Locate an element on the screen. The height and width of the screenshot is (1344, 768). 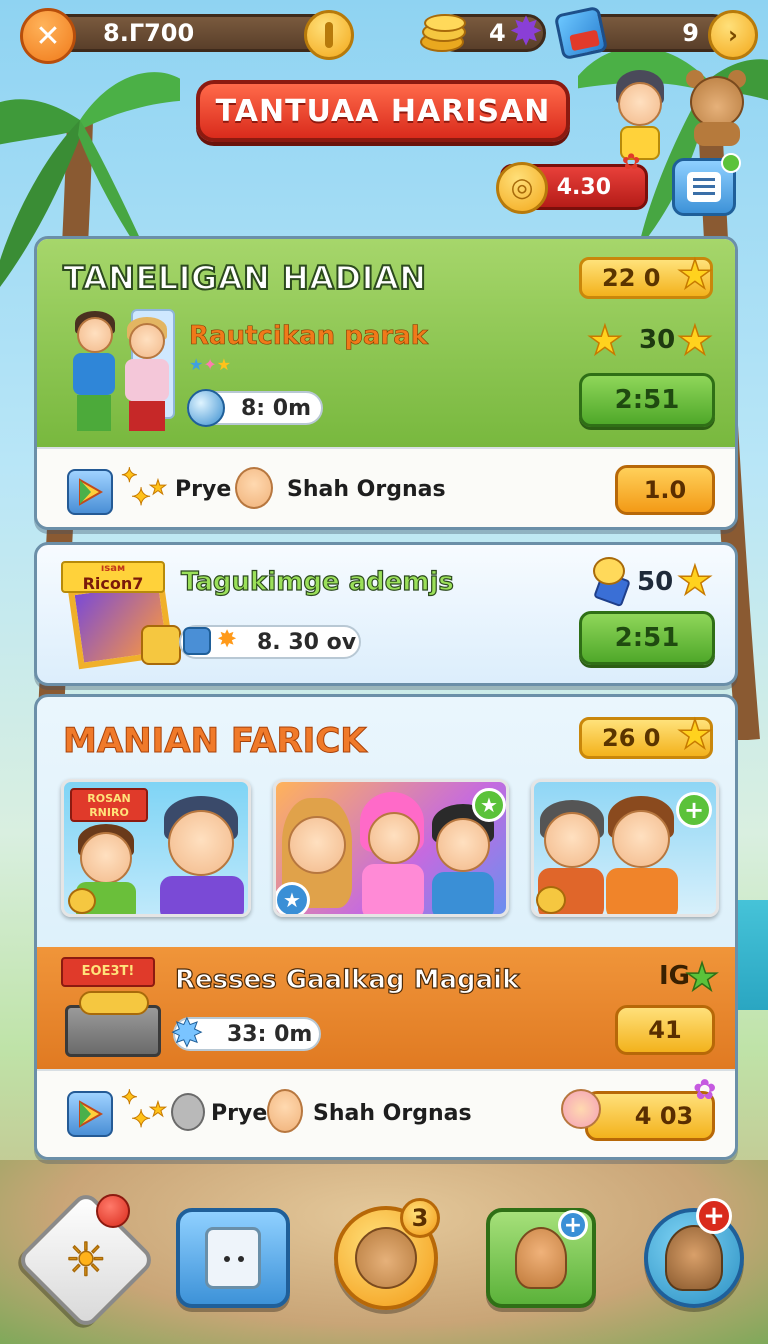
sun-icon: ☀ is located at coordinates (86, 1260).